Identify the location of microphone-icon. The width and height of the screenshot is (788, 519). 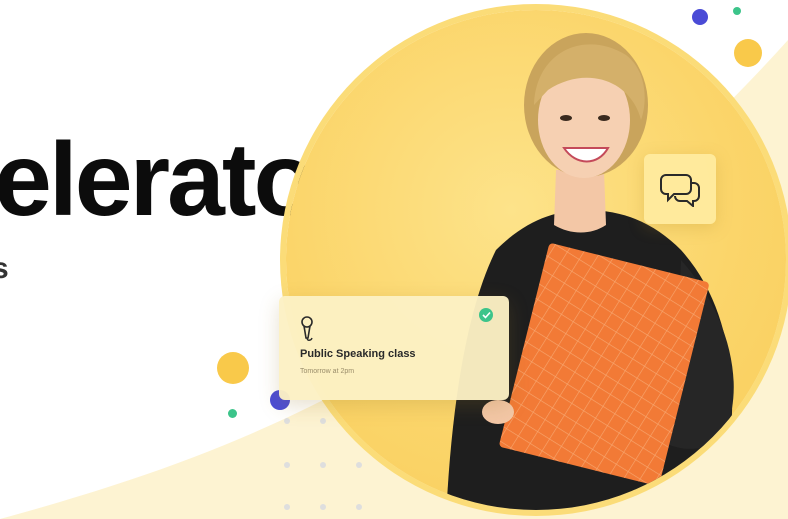
(307, 328).